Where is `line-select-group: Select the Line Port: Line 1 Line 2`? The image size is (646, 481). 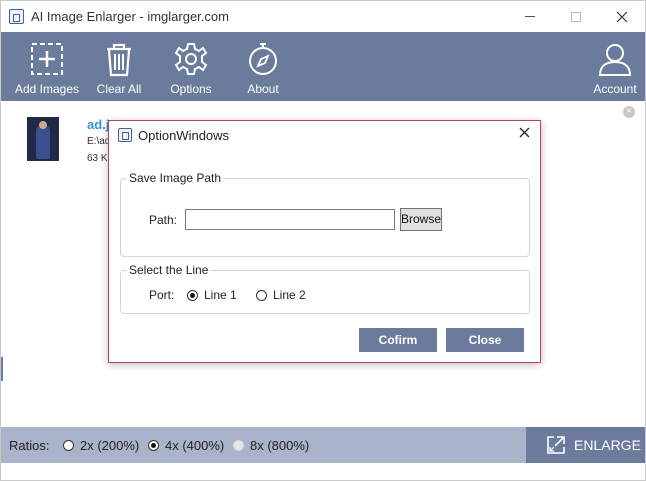
line-select-group: Select the Line Port: Line 1 Line 2 is located at coordinates (325, 288).